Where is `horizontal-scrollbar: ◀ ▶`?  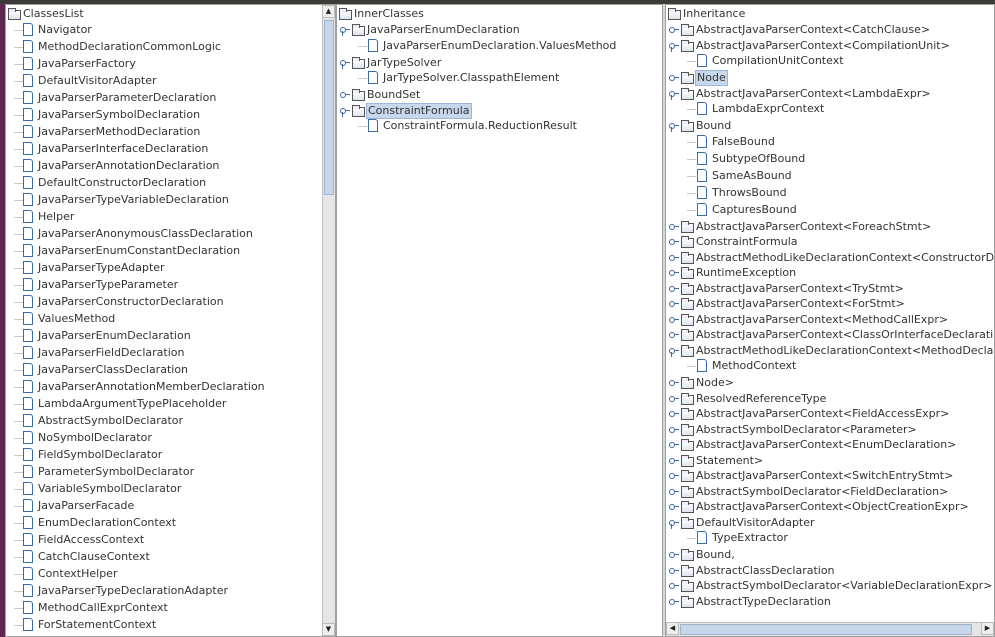 horizontal-scrollbar: ◀ ▶ is located at coordinates (830, 629).